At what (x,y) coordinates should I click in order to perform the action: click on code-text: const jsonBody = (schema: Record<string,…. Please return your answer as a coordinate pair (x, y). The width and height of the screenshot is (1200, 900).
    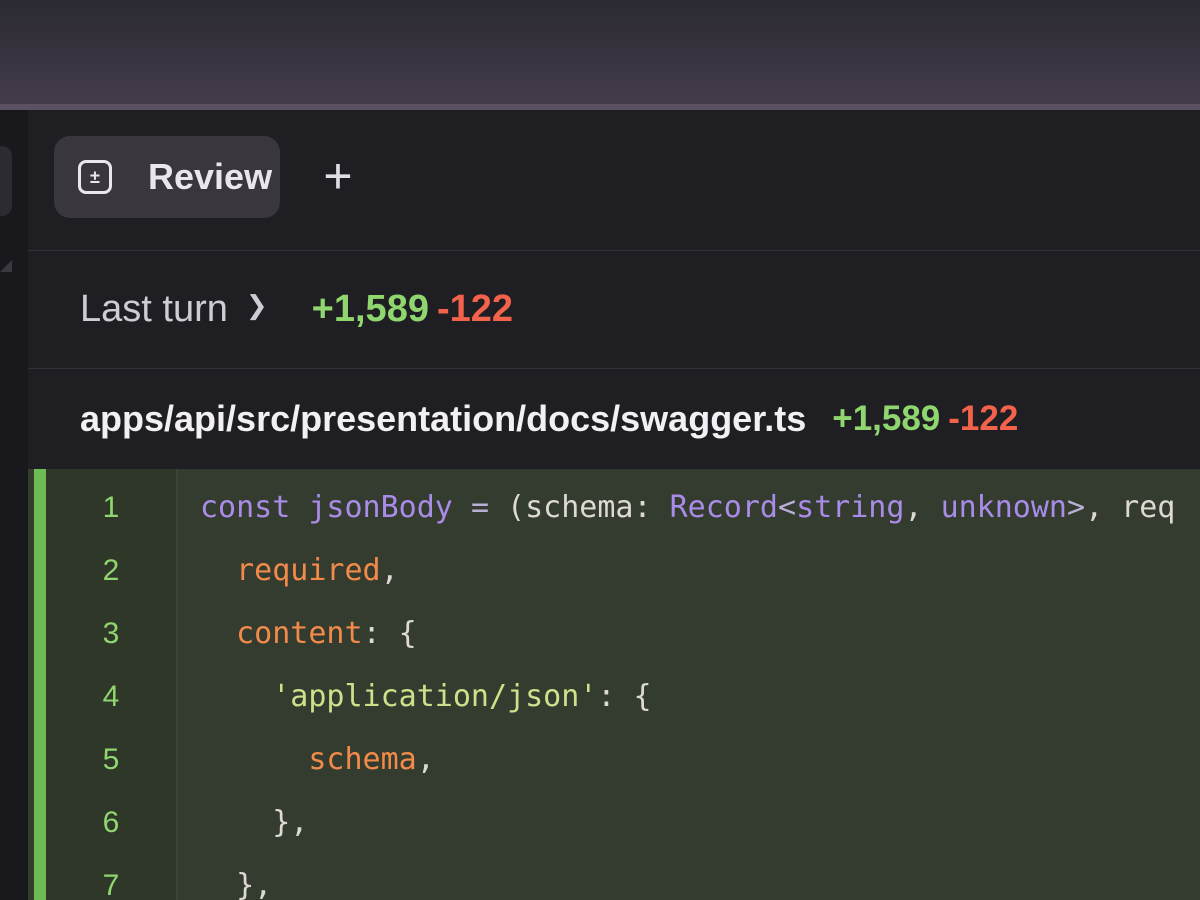
    Looking at the image, I should click on (687, 508).